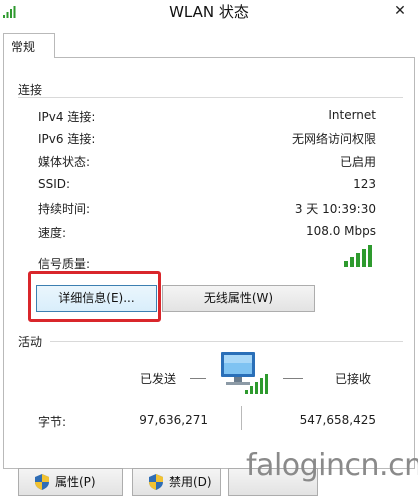 This screenshot has width=418, height=497. Describe the element at coordinates (52, 422) in the screenshot. I see `bytes-label: 字节:` at that location.